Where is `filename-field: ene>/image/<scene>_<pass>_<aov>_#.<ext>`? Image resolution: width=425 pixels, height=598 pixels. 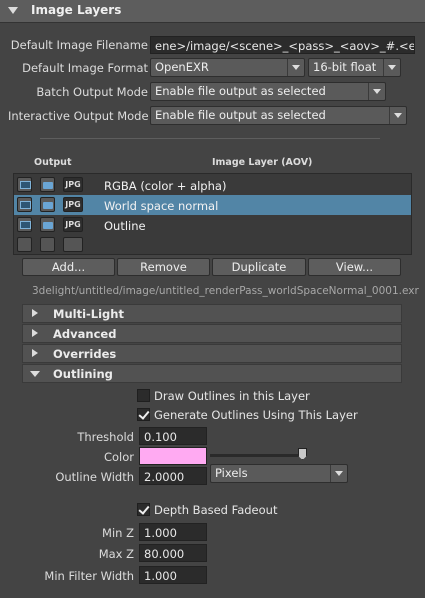
filename-field: ene>/image/<scene>_<pass>_<aov>_#.<ext> is located at coordinates (282, 45).